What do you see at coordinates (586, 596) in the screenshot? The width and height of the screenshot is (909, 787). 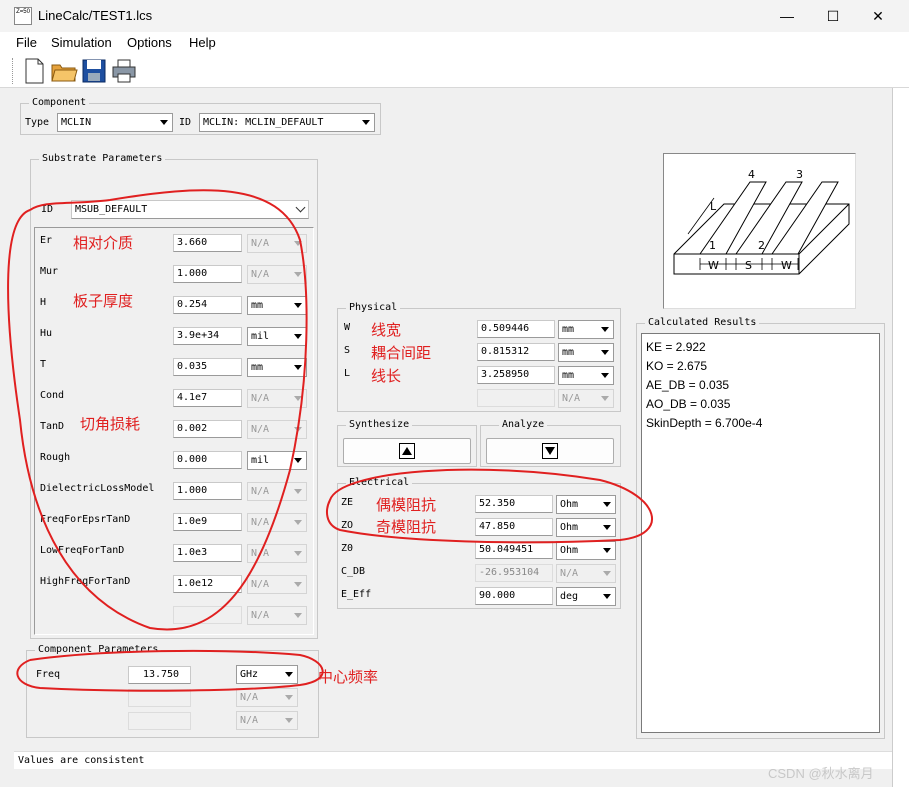 I see `electrical-unit-select-e_eff: deg` at bounding box center [586, 596].